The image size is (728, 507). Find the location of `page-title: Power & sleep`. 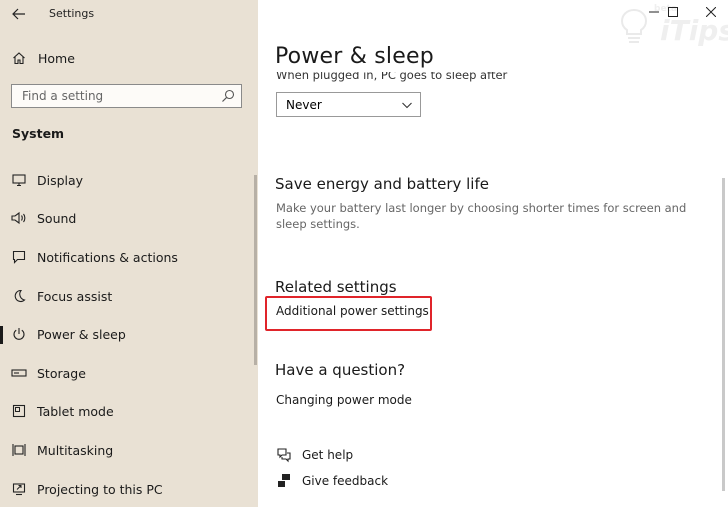

page-title: Power & sleep is located at coordinates (354, 56).